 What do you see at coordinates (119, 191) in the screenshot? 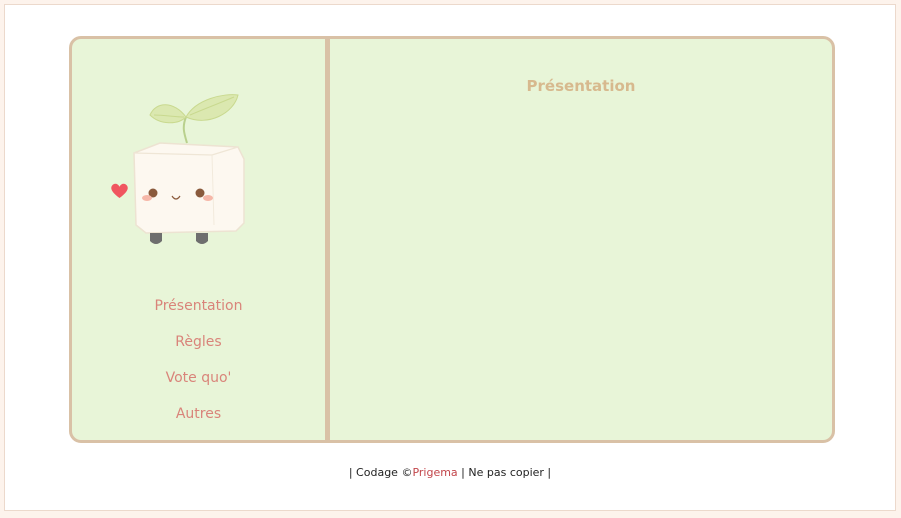
I see `heart-icon` at bounding box center [119, 191].